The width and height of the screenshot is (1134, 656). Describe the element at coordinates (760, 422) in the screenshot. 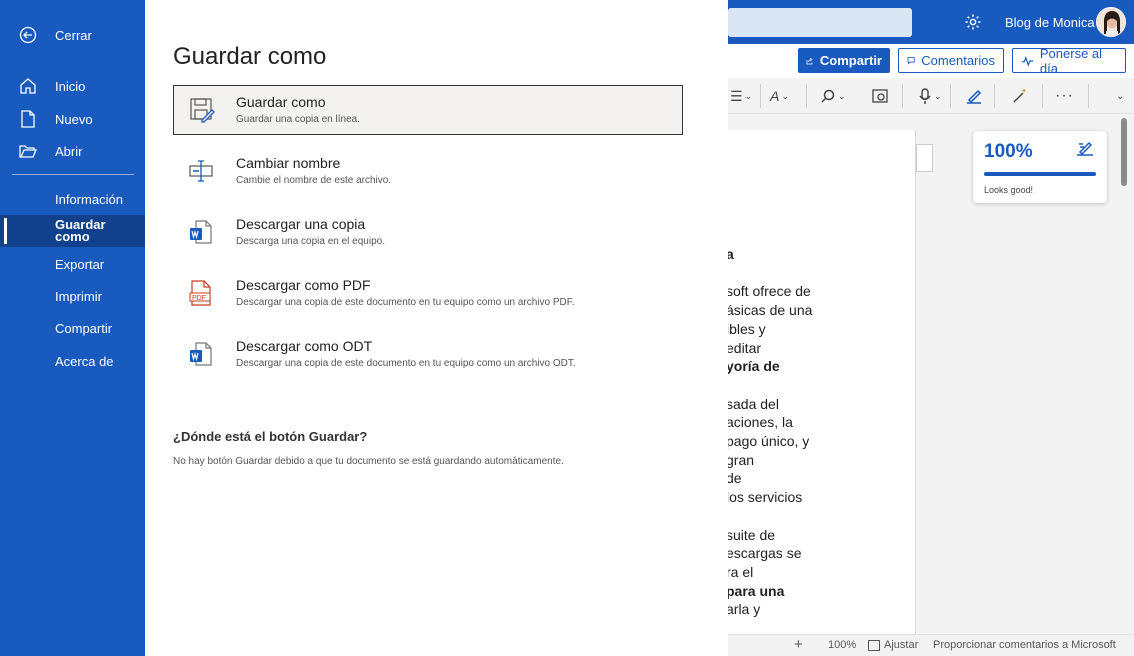

I see `doc-line: aciones, la` at that location.